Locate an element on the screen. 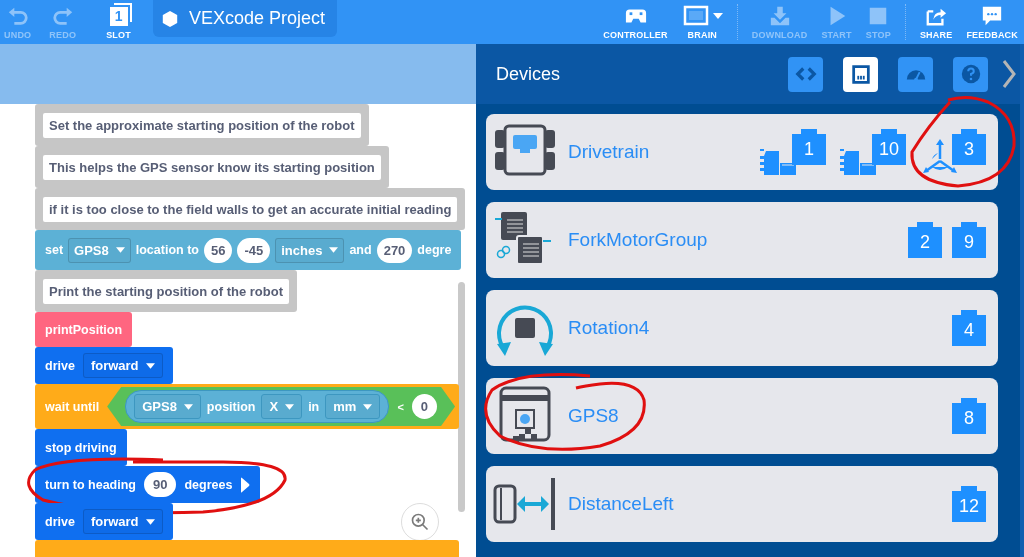  number-input: 56 is located at coordinates (218, 250).